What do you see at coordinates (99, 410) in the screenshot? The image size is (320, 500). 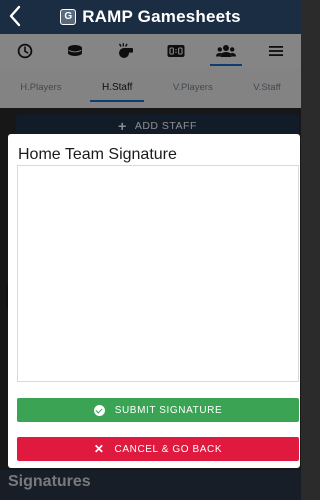 I see `check-circle-icon` at bounding box center [99, 410].